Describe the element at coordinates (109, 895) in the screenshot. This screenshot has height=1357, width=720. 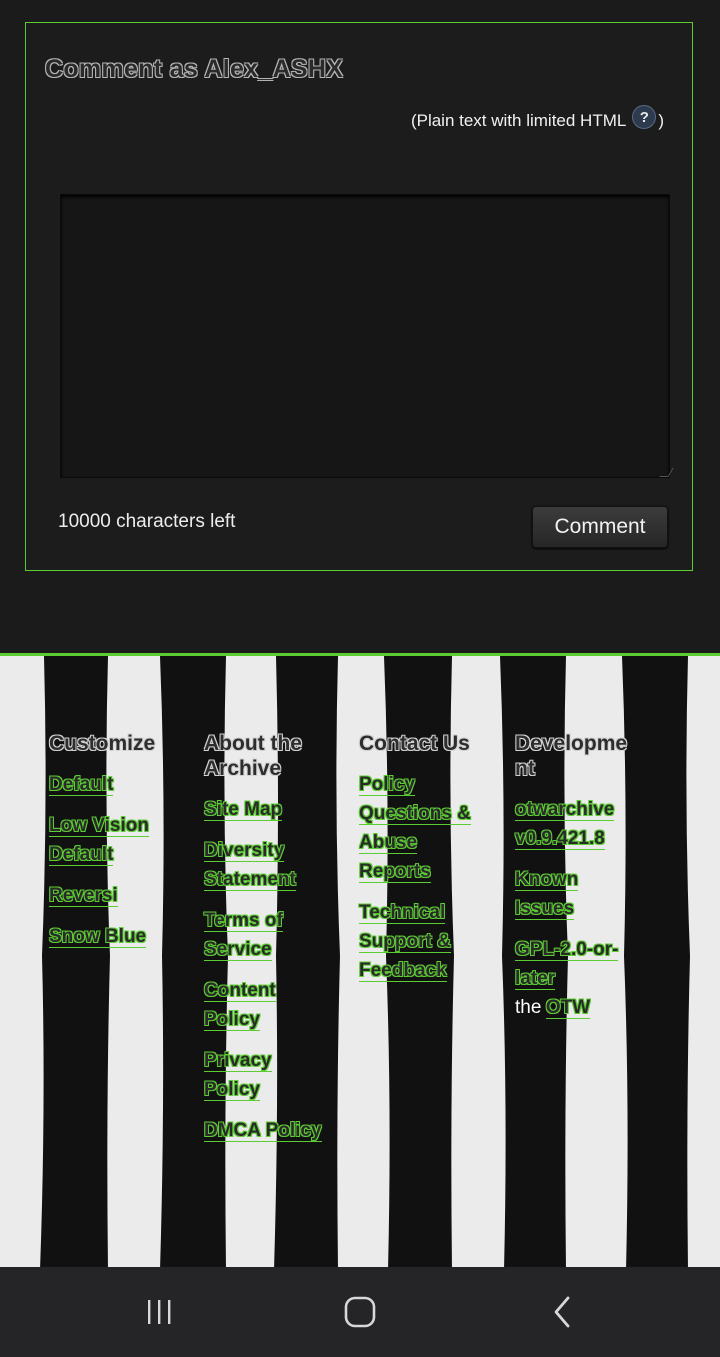
I see `skin-reversi-link: Reversi` at that location.